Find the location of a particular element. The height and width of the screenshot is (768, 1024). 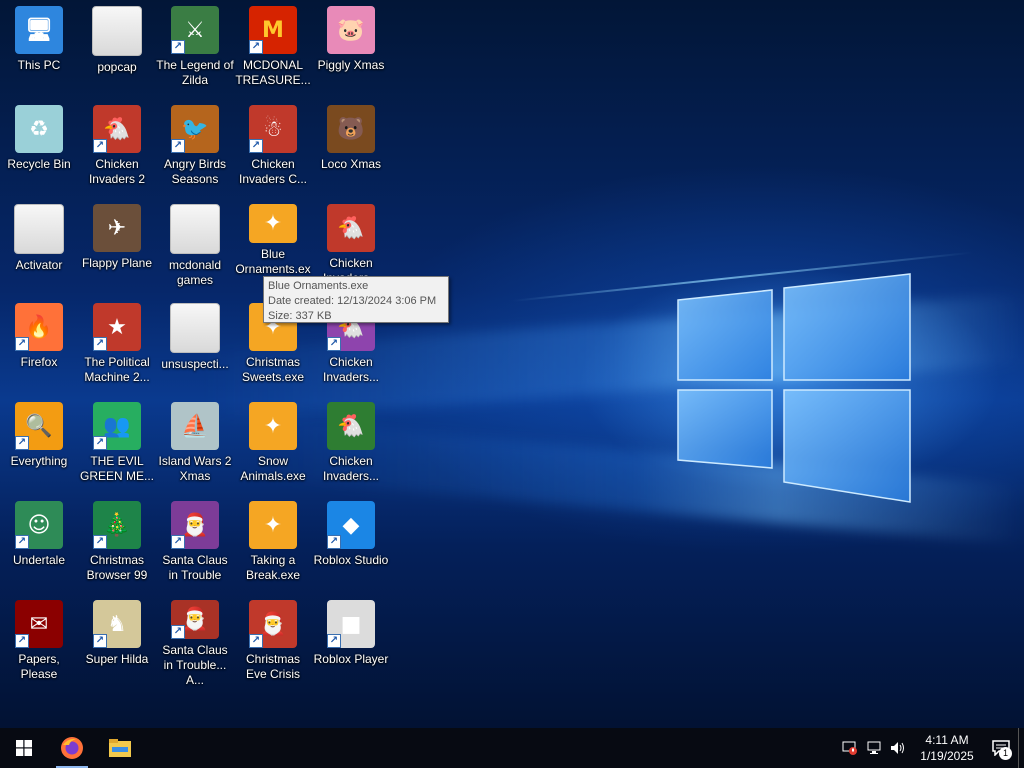

desktop-icon: 🐷 Piggly Xmas is located at coordinates (351, 47).